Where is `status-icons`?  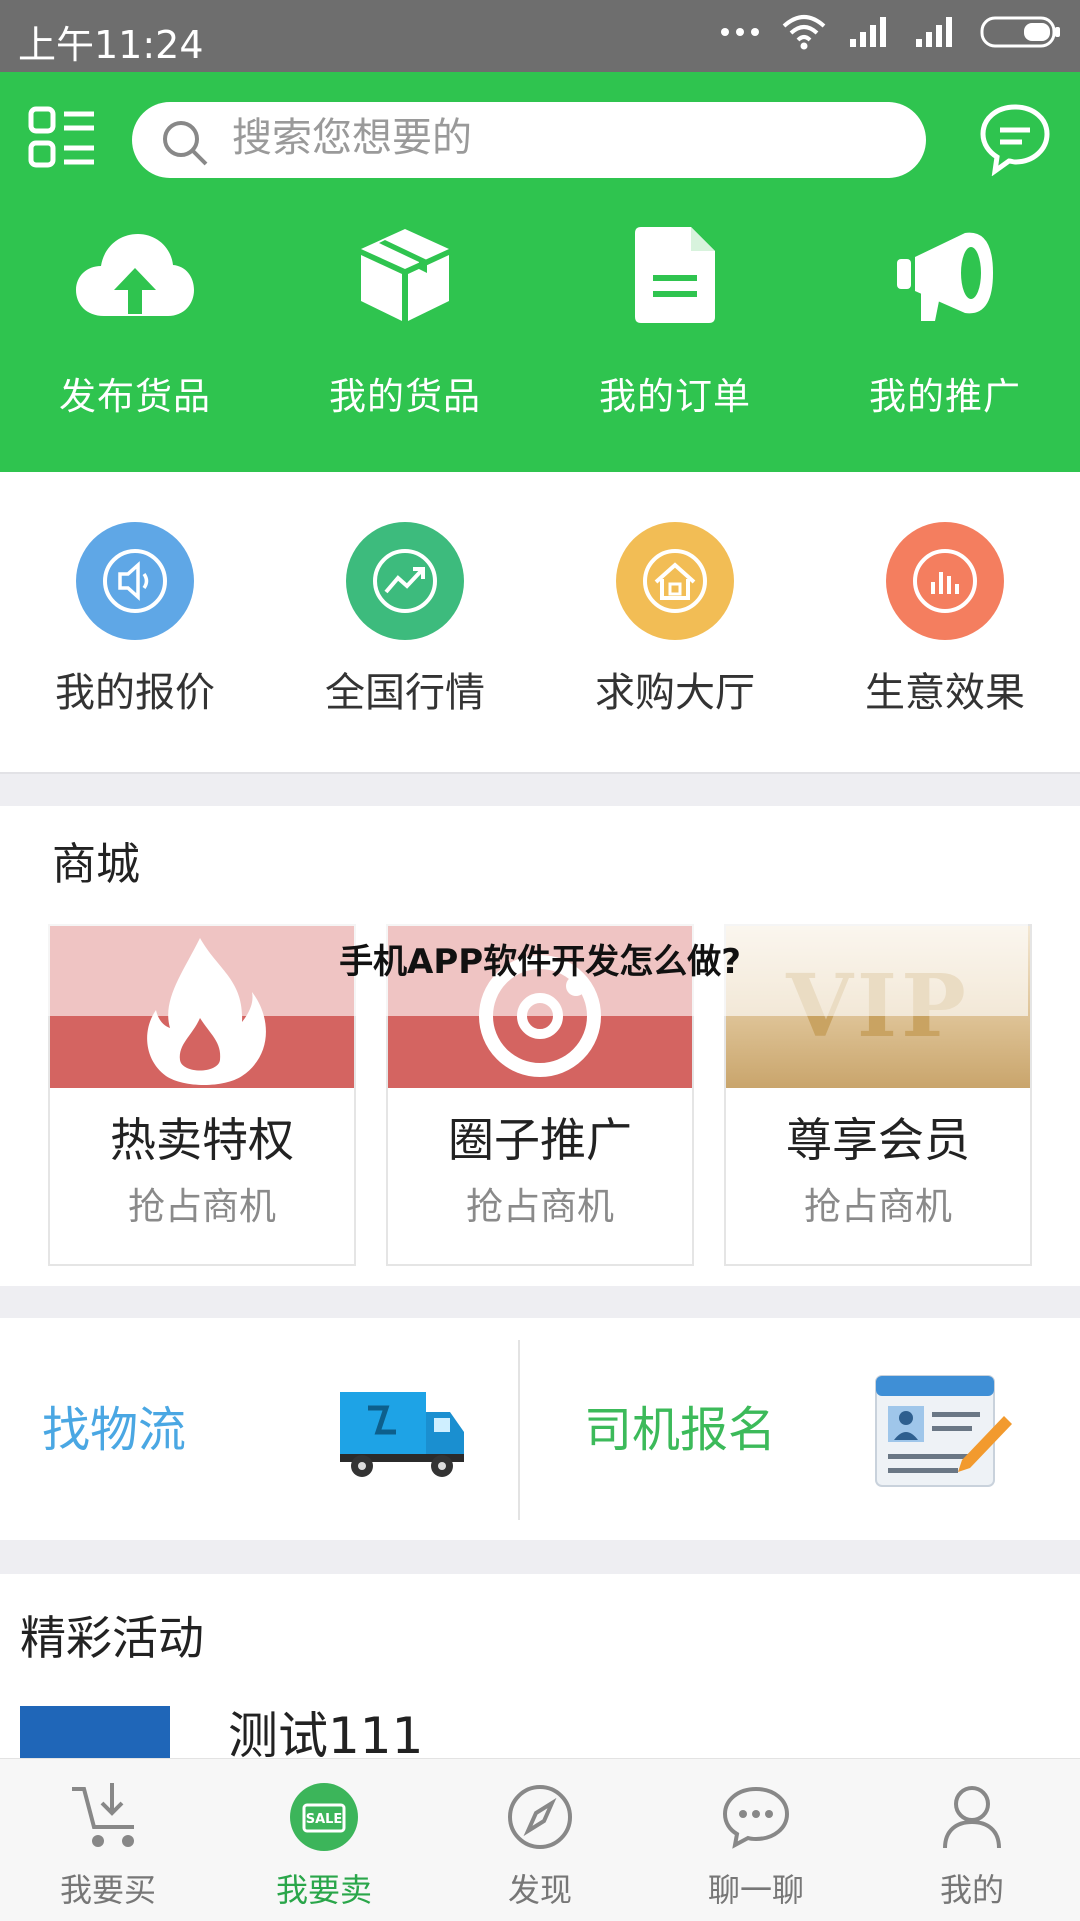 status-icons is located at coordinates (891, 32).